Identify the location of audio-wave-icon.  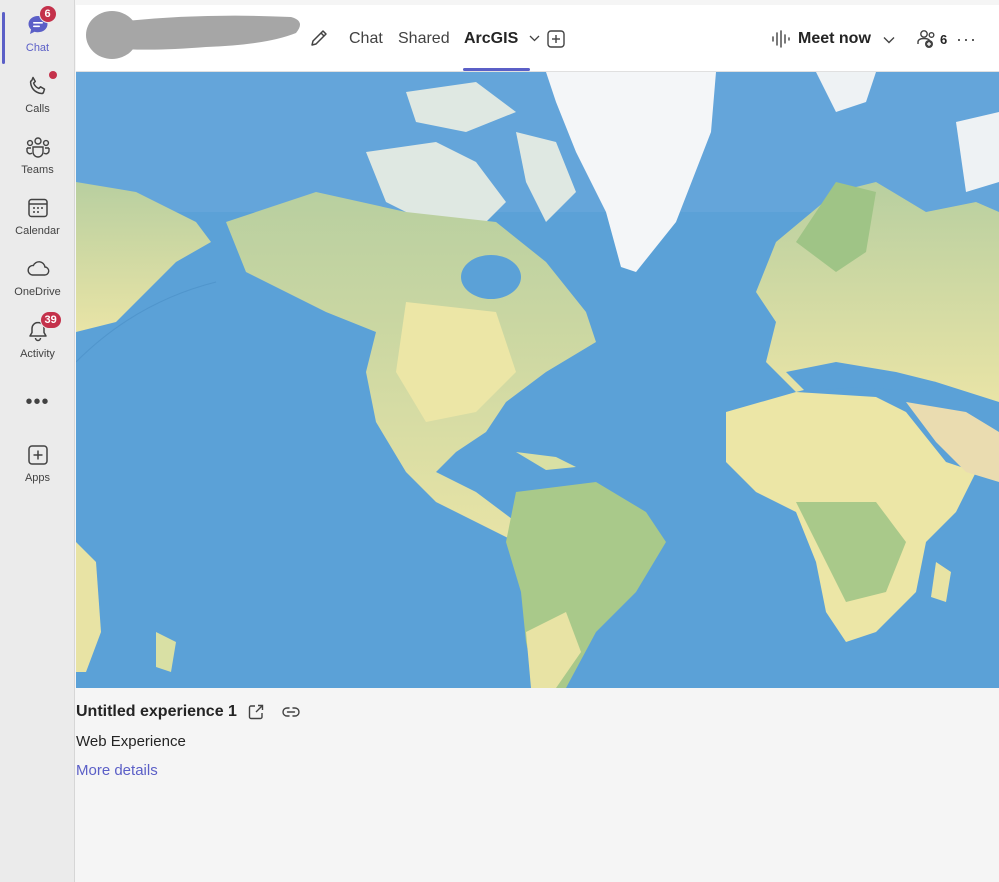
(781, 39).